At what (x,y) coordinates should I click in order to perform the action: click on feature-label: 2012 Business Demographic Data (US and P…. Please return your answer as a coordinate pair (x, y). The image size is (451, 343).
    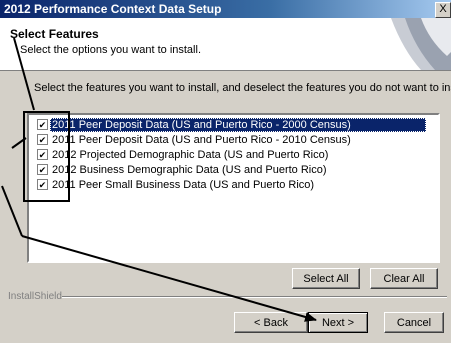
    Looking at the image, I should click on (189, 170).